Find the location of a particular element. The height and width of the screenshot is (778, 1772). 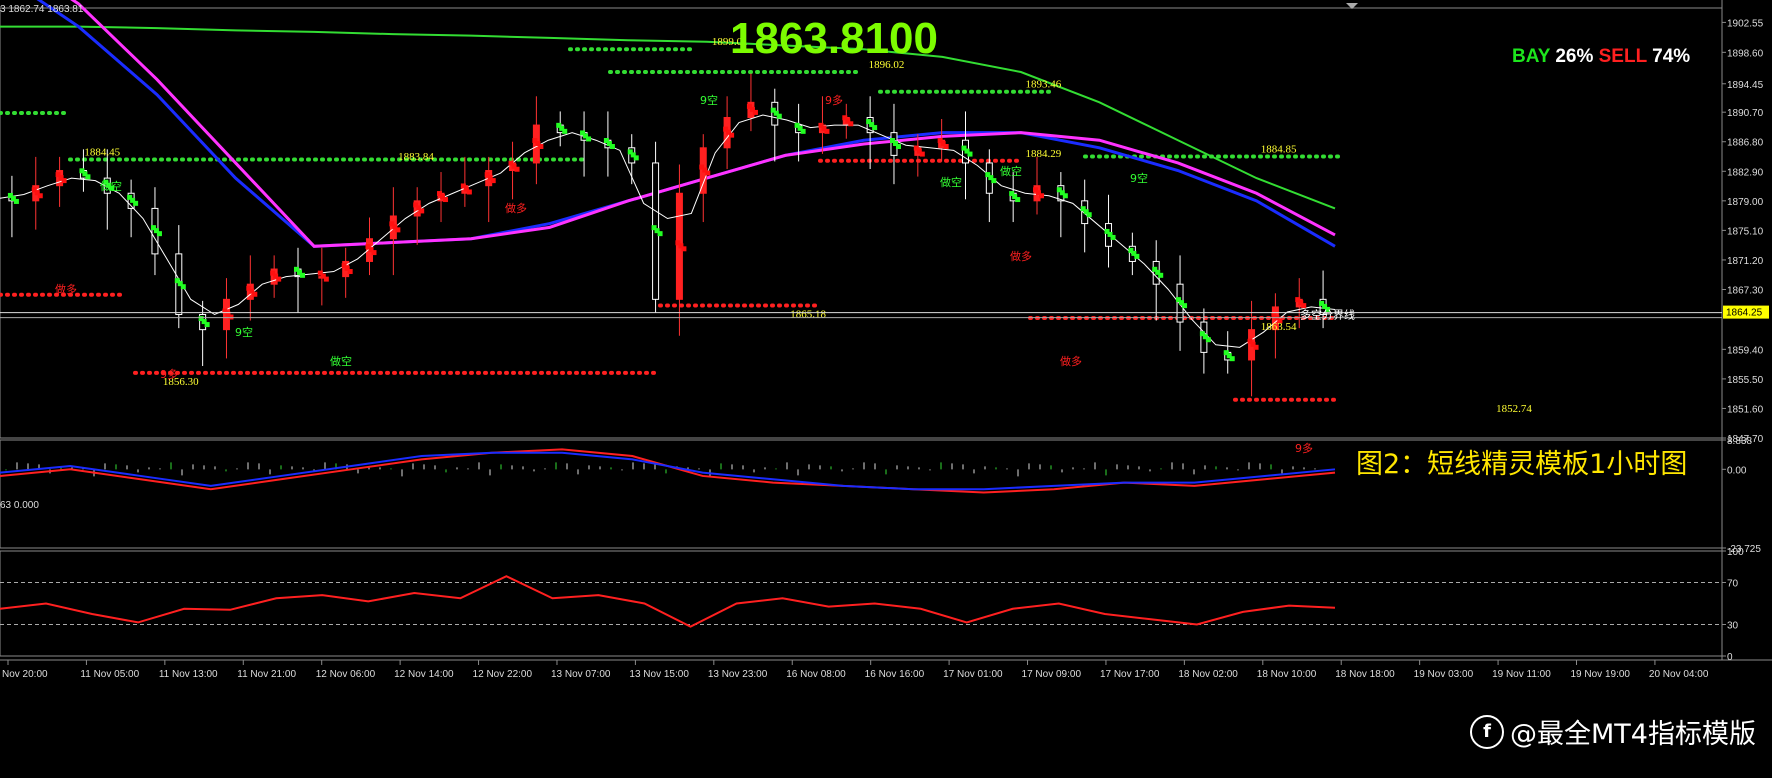

x-tick-label: 17 Nov 09:00 is located at coordinates (1052, 674).